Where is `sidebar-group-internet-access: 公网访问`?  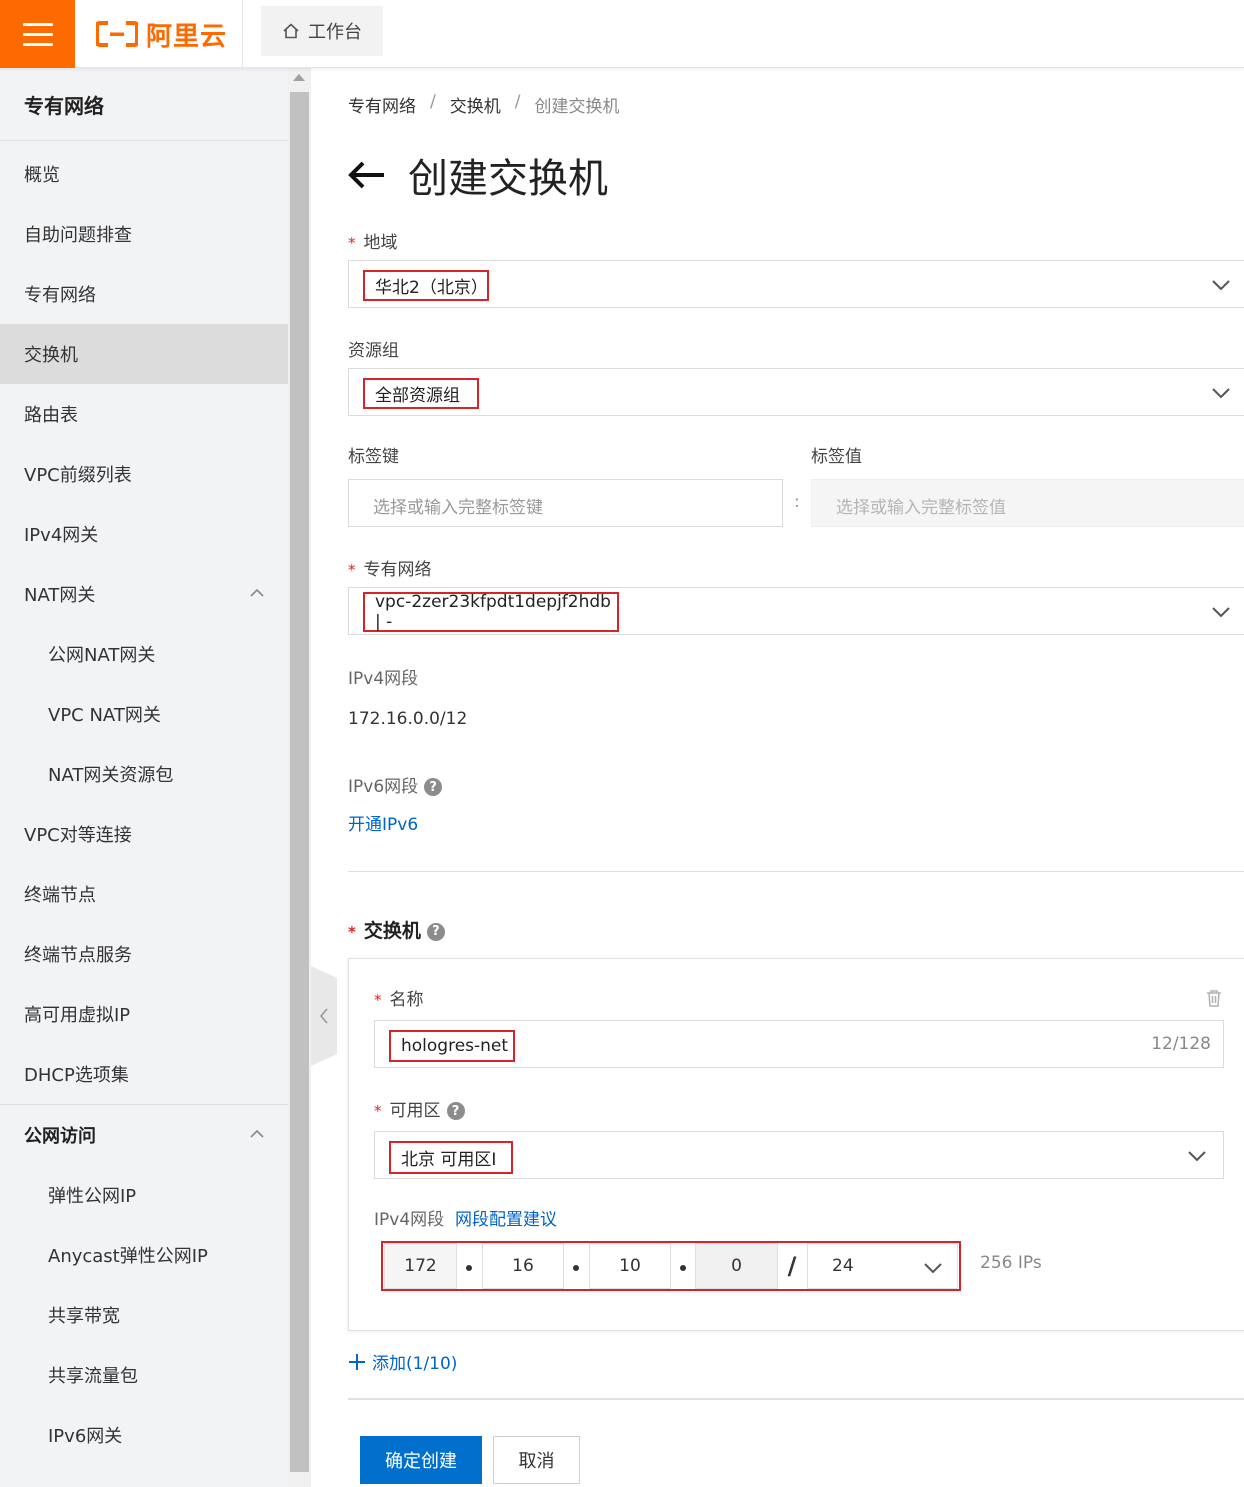 sidebar-group-internet-access: 公网访问 is located at coordinates (144, 1135).